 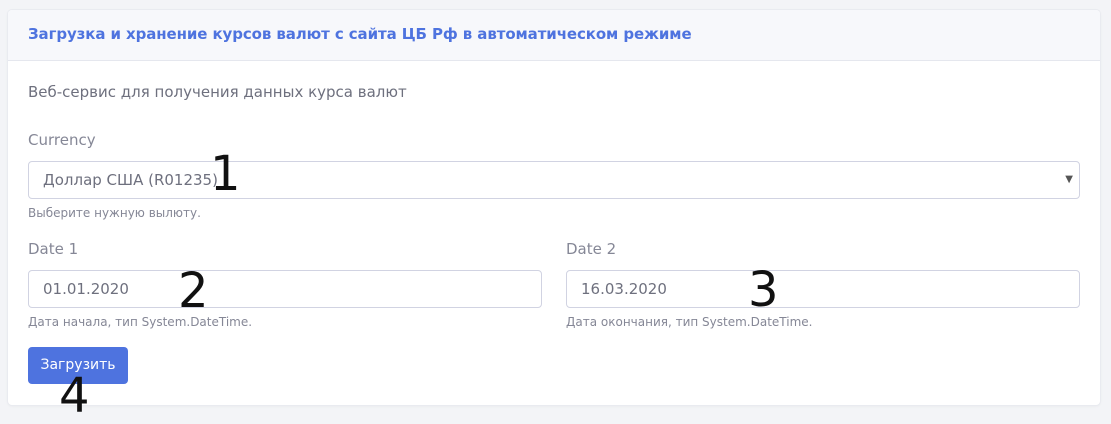 What do you see at coordinates (763, 290) in the screenshot?
I see `annotation-marker-3: 3` at bounding box center [763, 290].